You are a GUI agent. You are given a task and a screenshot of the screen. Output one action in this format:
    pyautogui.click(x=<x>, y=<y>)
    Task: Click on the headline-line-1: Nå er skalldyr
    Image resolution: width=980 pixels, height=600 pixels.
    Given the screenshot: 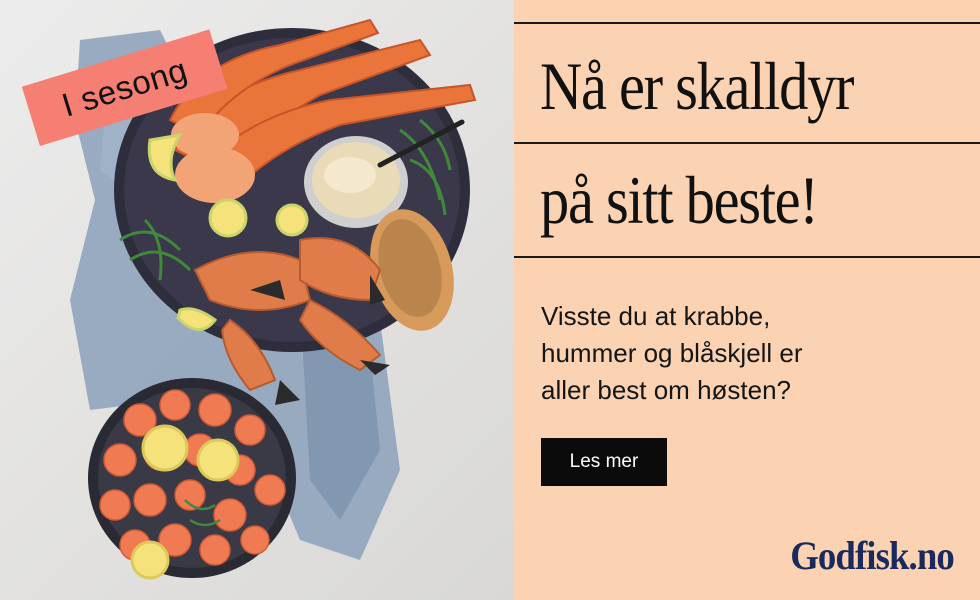 What is the action you would take?
    pyautogui.click(x=697, y=86)
    